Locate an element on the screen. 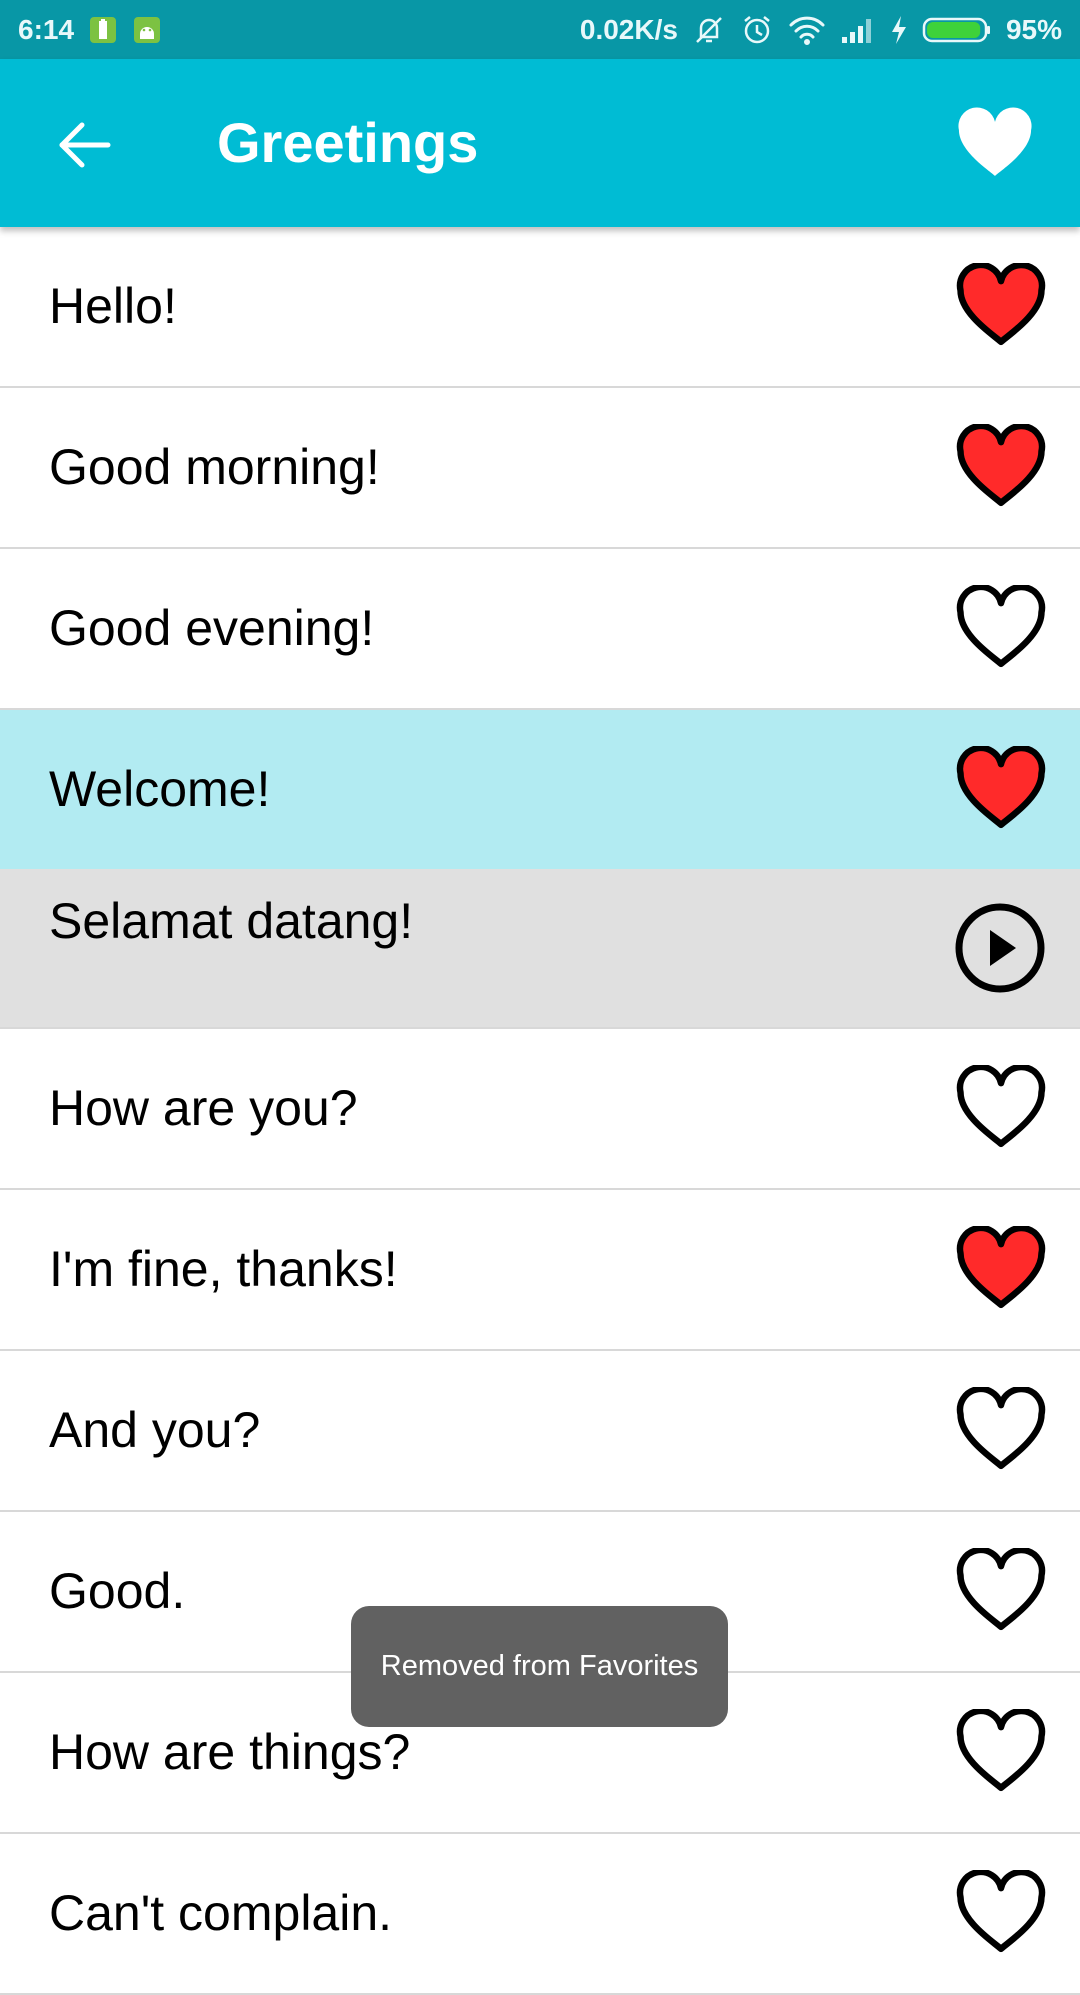 The width and height of the screenshot is (1080, 1995). android-icon is located at coordinates (147, 30).